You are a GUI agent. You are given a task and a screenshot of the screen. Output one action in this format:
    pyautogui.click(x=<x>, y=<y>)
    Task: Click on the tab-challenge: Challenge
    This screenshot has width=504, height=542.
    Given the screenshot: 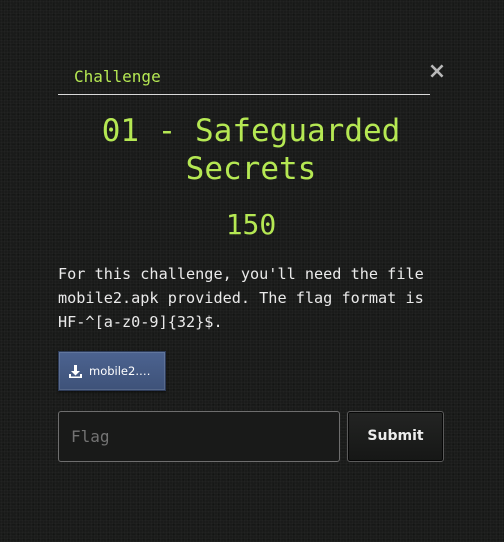 What is the action you would take?
    pyautogui.click(x=117, y=77)
    